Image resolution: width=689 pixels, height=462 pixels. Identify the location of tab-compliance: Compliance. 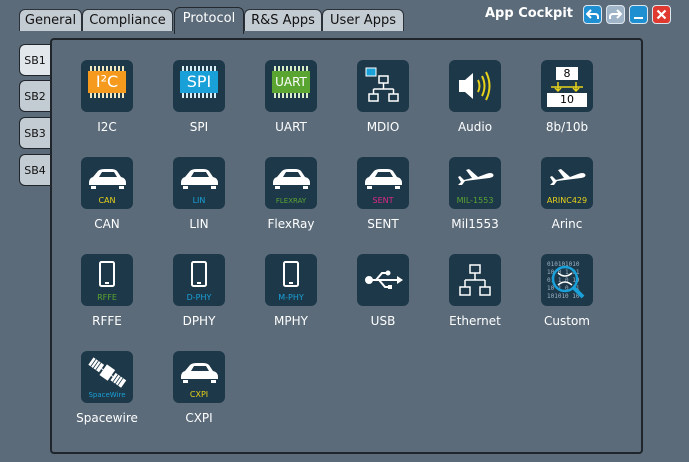
(127, 20).